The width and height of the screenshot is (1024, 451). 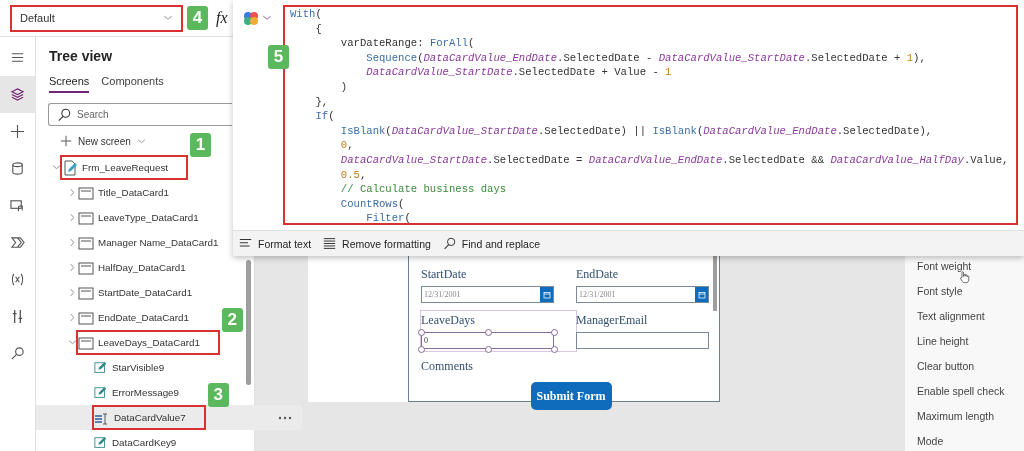 What do you see at coordinates (377, 243) in the screenshot?
I see `toolbar-button: Remove formatting` at bounding box center [377, 243].